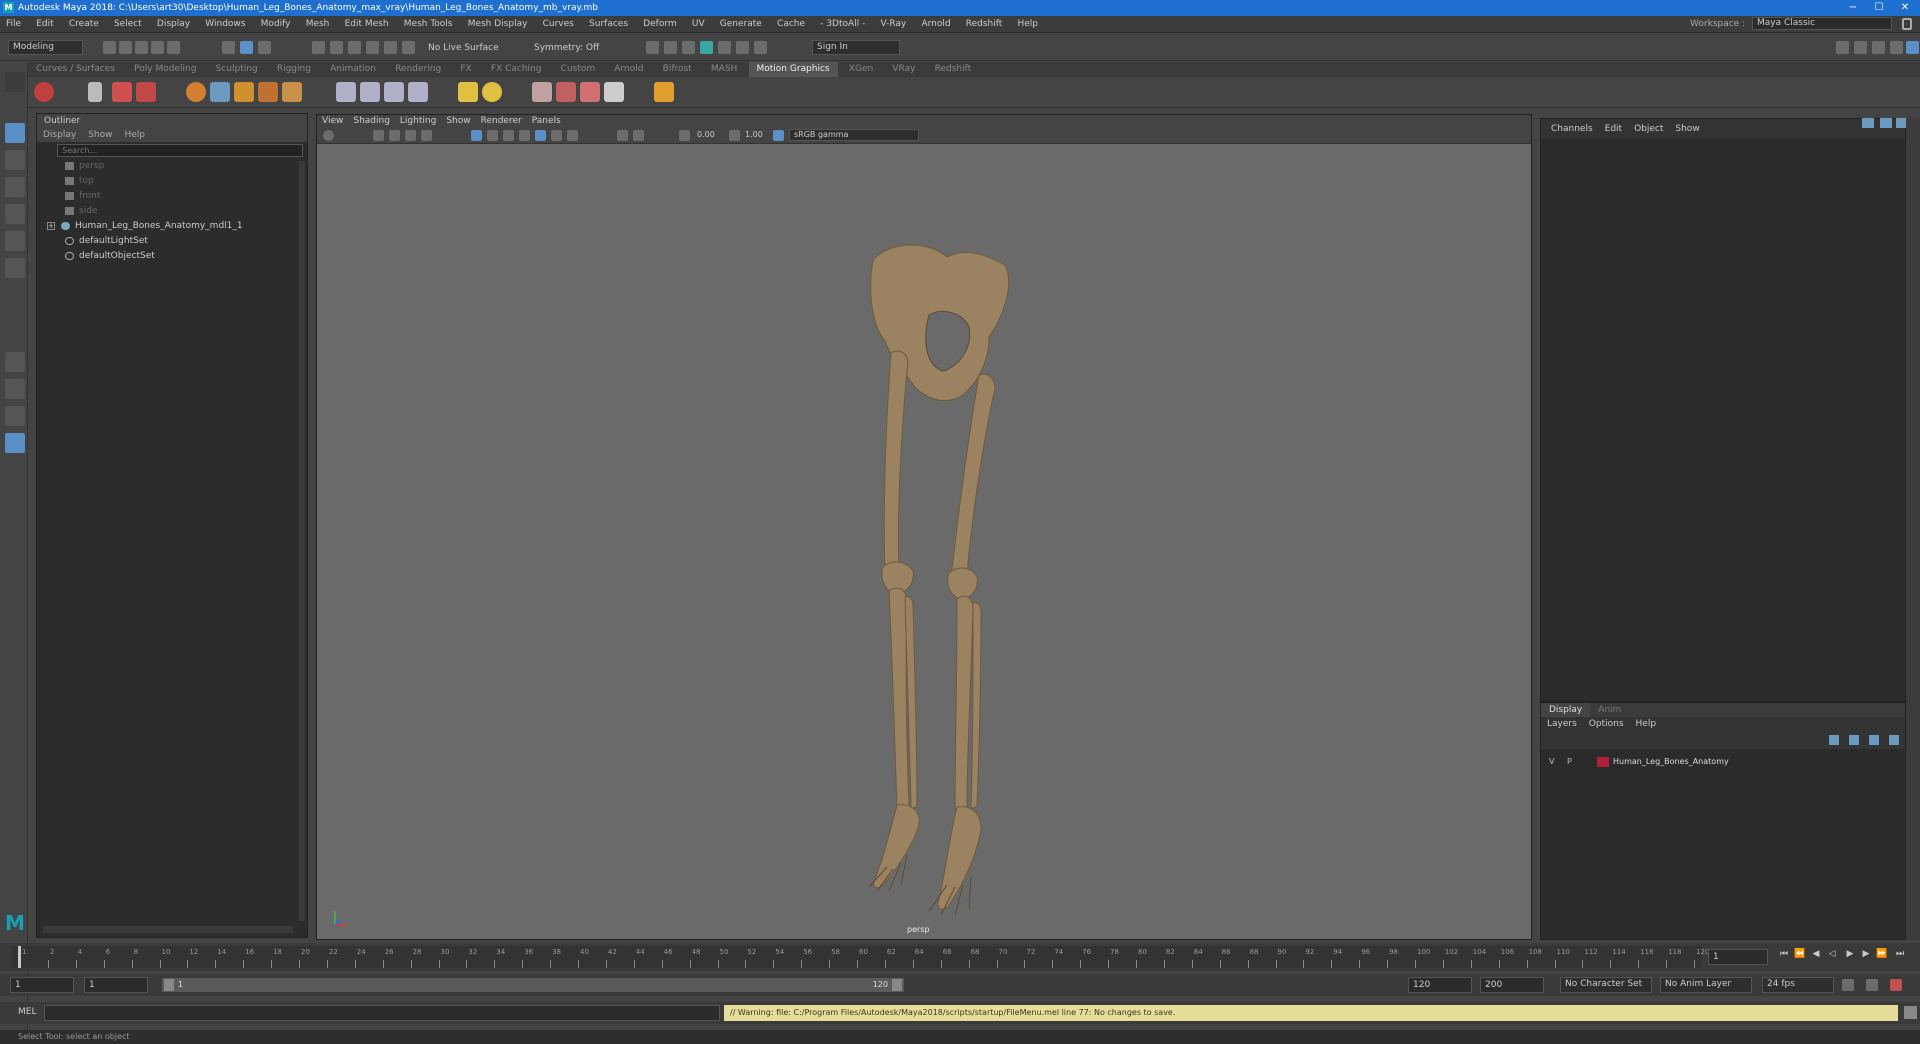 The width and height of the screenshot is (1920, 1044). What do you see at coordinates (276, 24) in the screenshot?
I see `menu-modify: Modify` at bounding box center [276, 24].